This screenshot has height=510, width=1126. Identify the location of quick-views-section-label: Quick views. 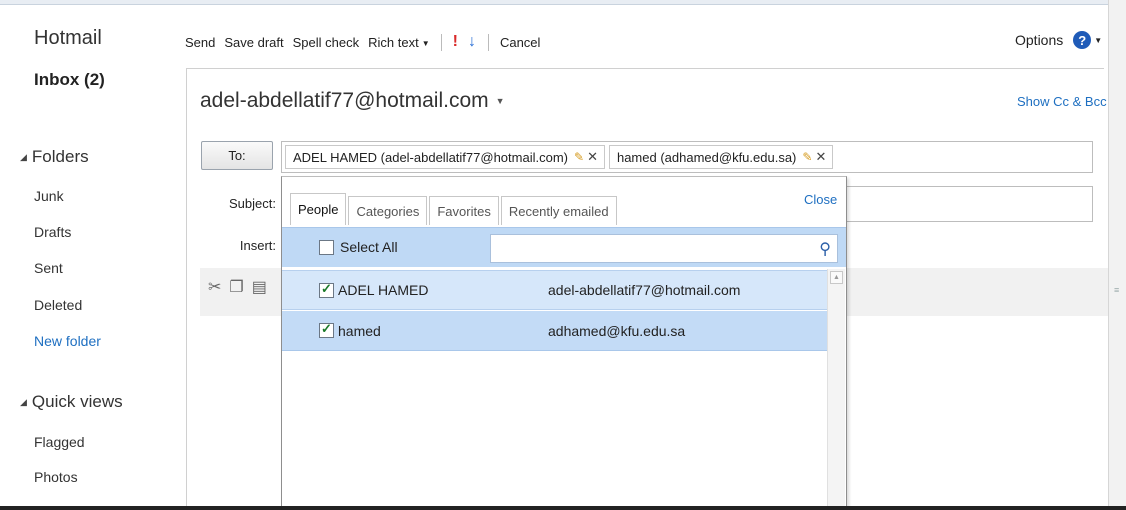
(77, 401).